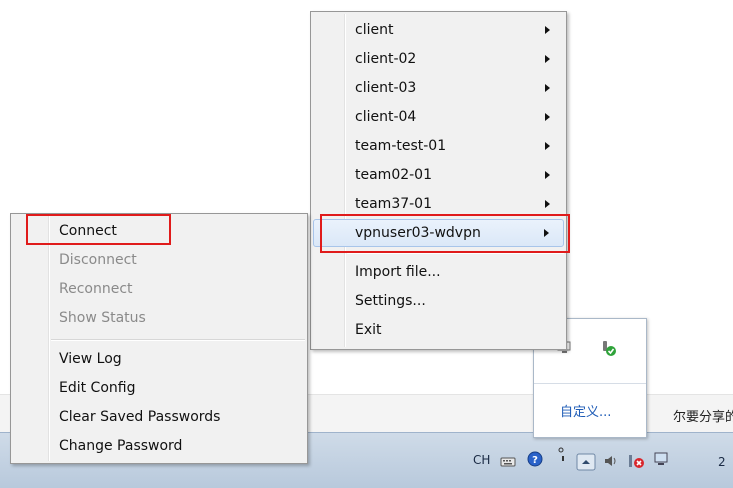 This screenshot has height=488, width=733. I want to click on submenu-item-client: client, so click(438, 30).